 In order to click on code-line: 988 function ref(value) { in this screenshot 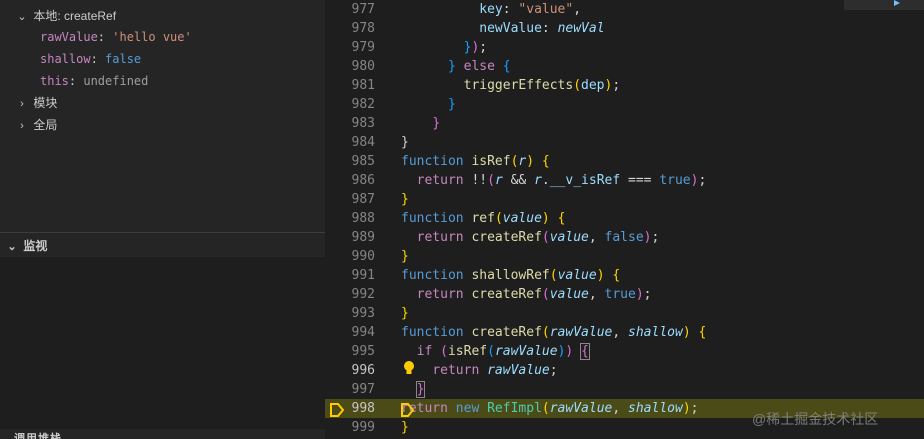, I will do `click(458, 218)`.